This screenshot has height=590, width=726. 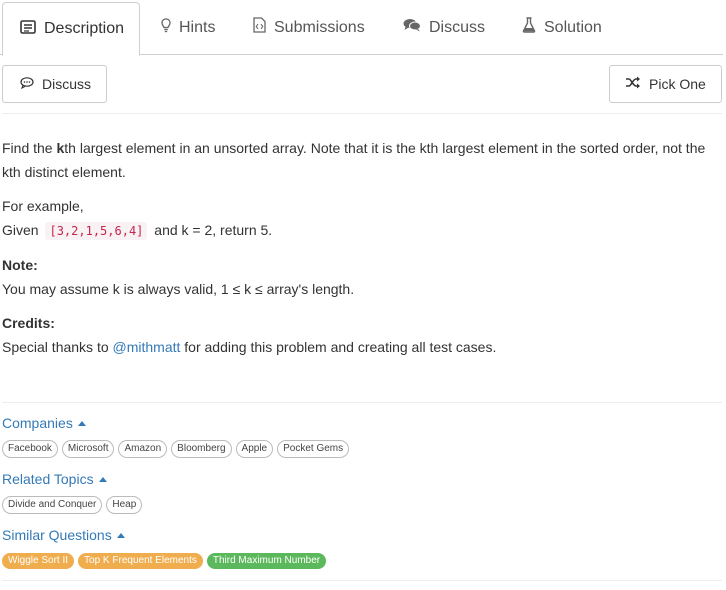 I want to click on discuss-button-label: Discuss, so click(x=67, y=84).